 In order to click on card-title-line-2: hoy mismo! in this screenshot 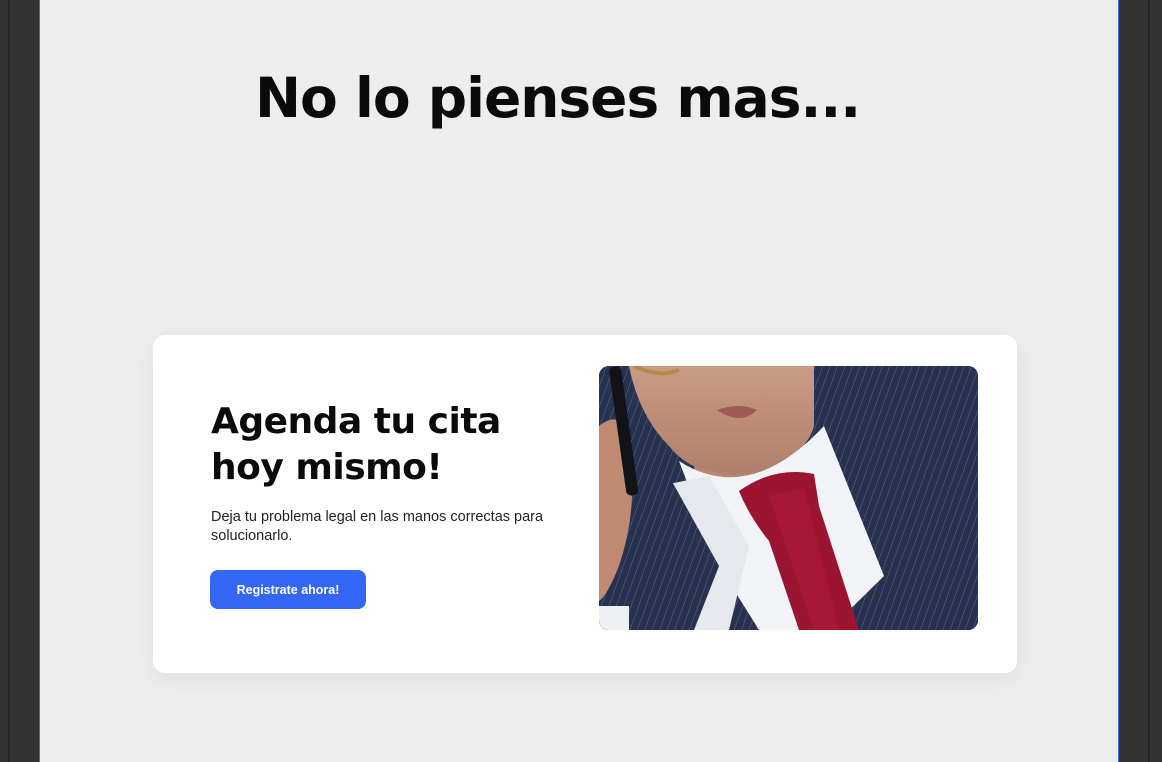, I will do `click(327, 467)`.